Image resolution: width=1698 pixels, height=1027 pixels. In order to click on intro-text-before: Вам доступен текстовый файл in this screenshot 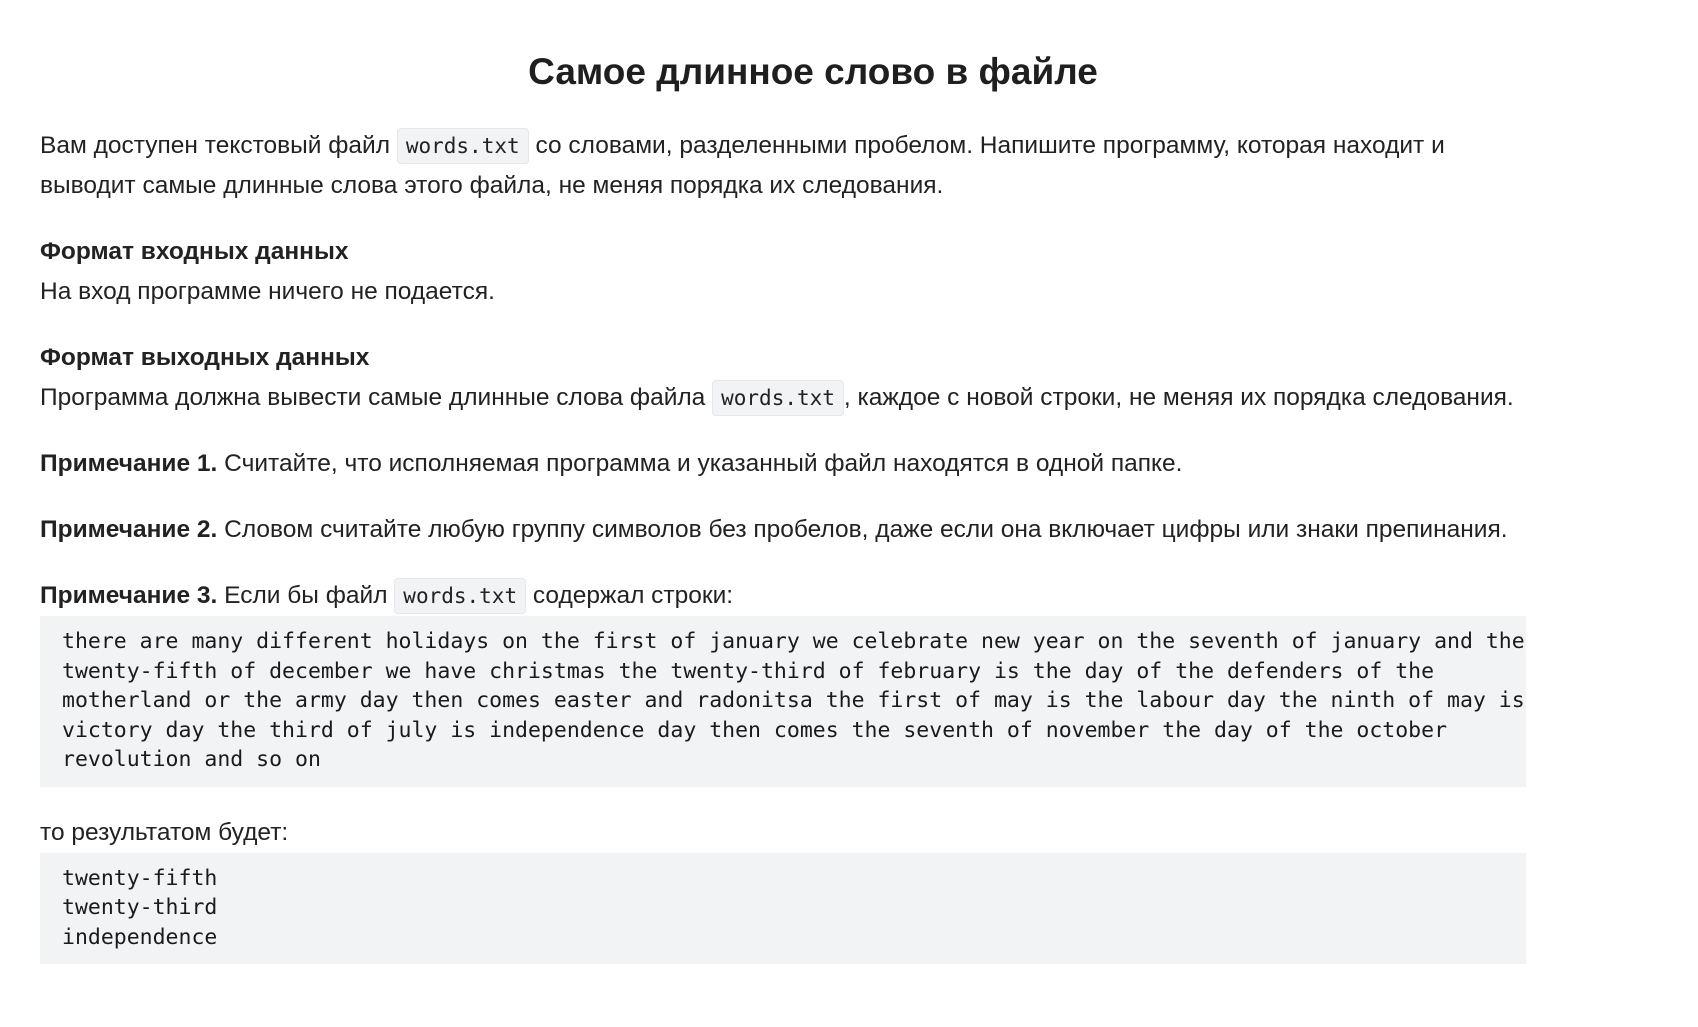, I will do `click(218, 145)`.